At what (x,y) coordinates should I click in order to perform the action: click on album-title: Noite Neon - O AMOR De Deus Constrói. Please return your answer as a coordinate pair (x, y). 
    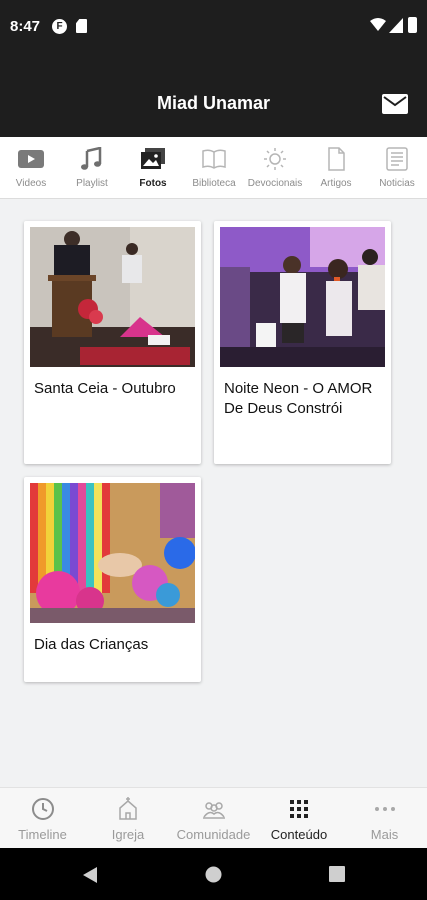
    Looking at the image, I should click on (298, 398).